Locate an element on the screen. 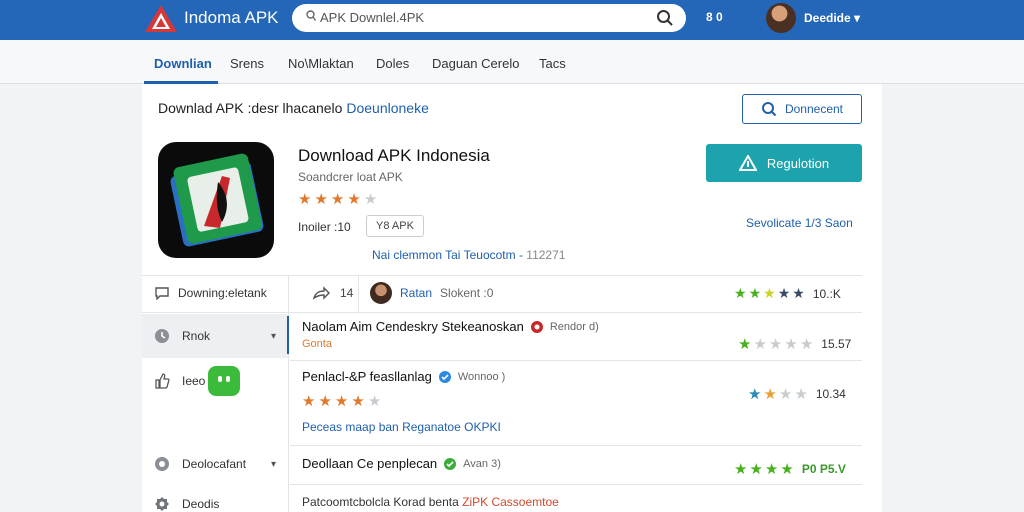 This screenshot has width=1024, height=512. avatar is located at coordinates (781, 18).